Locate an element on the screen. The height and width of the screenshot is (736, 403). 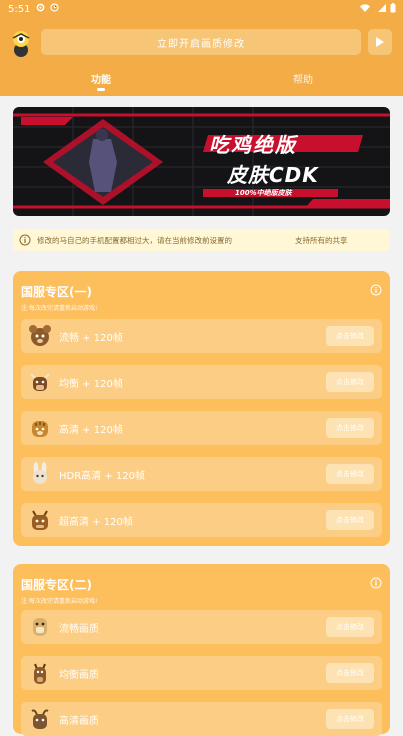
item-label: 超高清 + 120帧 is located at coordinates (96, 522).